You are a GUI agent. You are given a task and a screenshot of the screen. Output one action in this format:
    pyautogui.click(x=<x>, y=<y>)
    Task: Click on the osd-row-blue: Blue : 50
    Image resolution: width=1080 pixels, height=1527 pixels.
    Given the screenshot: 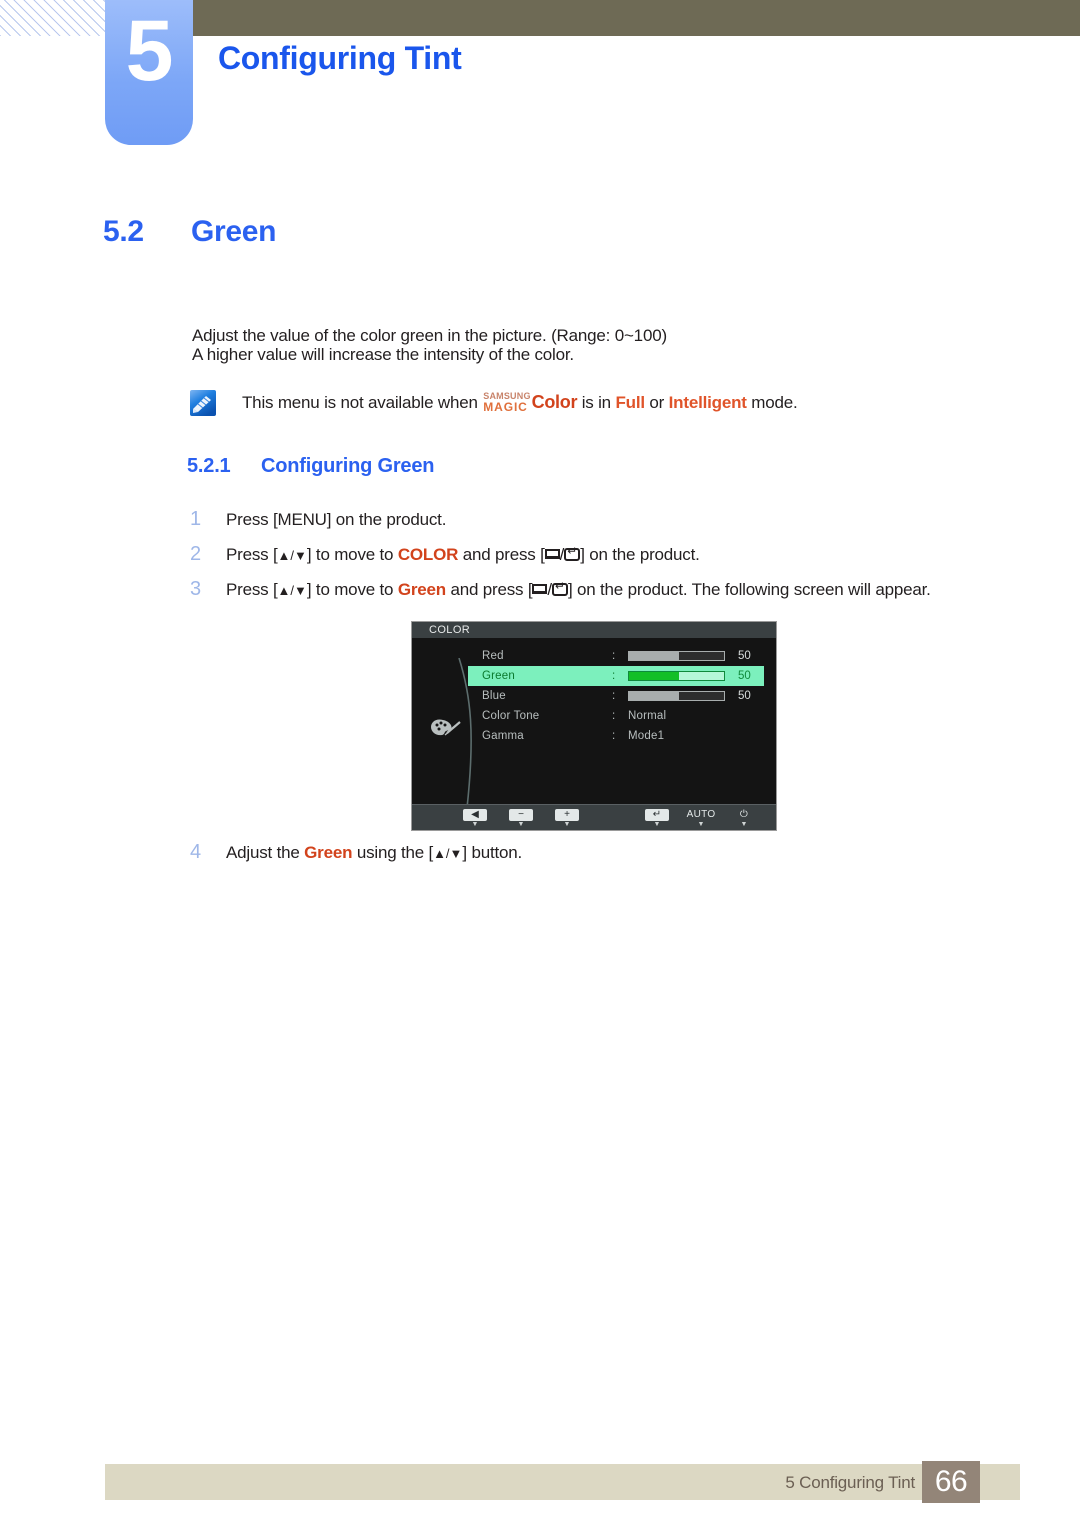 What is the action you would take?
    pyautogui.click(x=616, y=696)
    